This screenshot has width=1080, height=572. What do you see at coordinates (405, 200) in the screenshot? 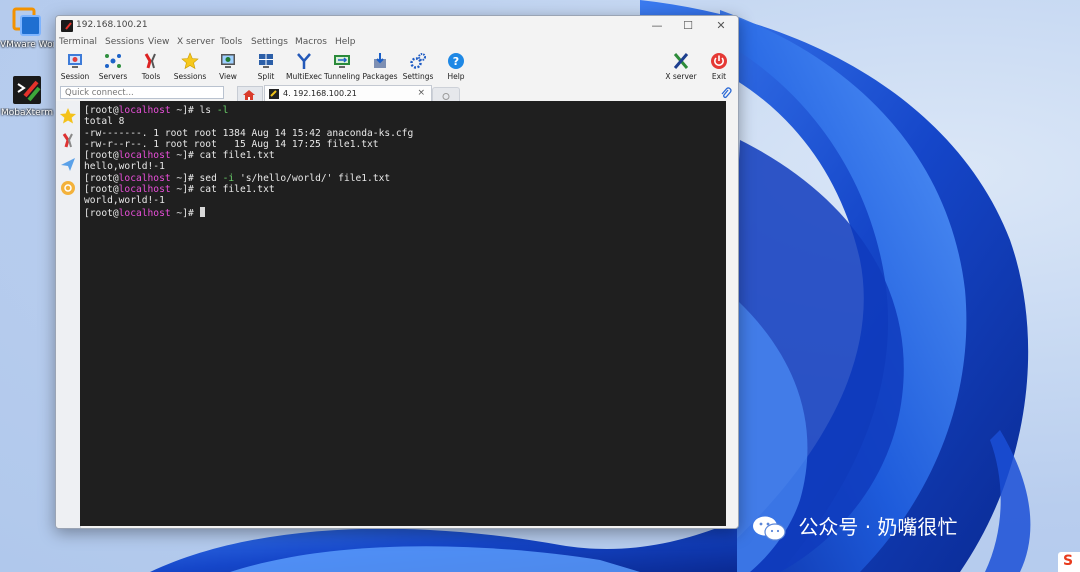
I see `terminal-output-line: world,world!-1` at bounding box center [405, 200].